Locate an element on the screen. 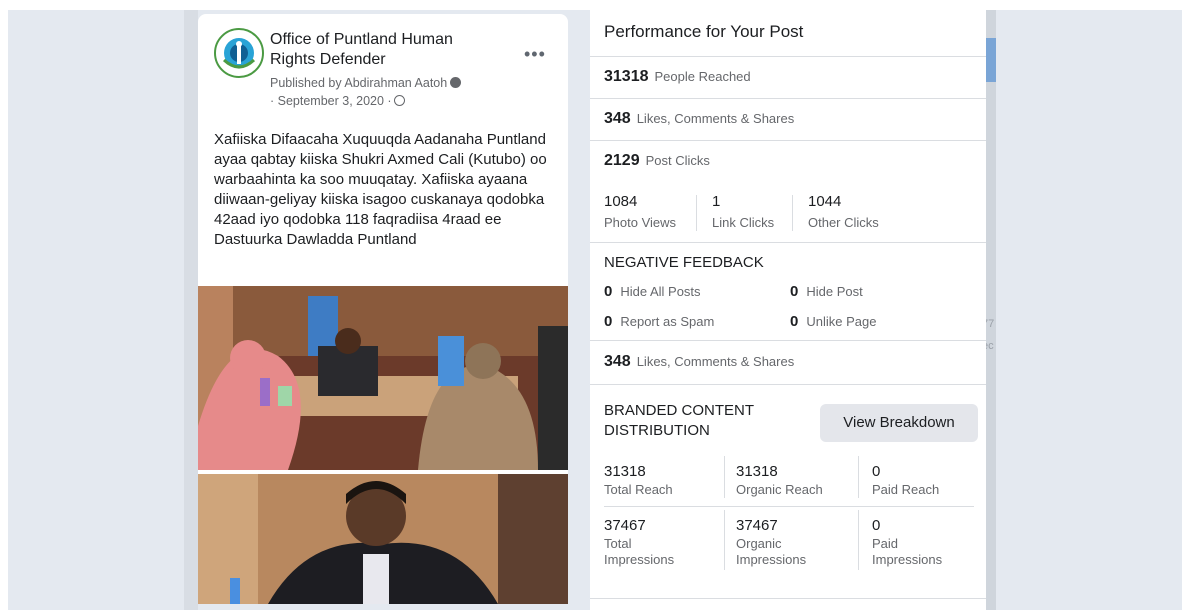 The image size is (1190, 610). hide-post: 0 Hide Post is located at coordinates (826, 291).